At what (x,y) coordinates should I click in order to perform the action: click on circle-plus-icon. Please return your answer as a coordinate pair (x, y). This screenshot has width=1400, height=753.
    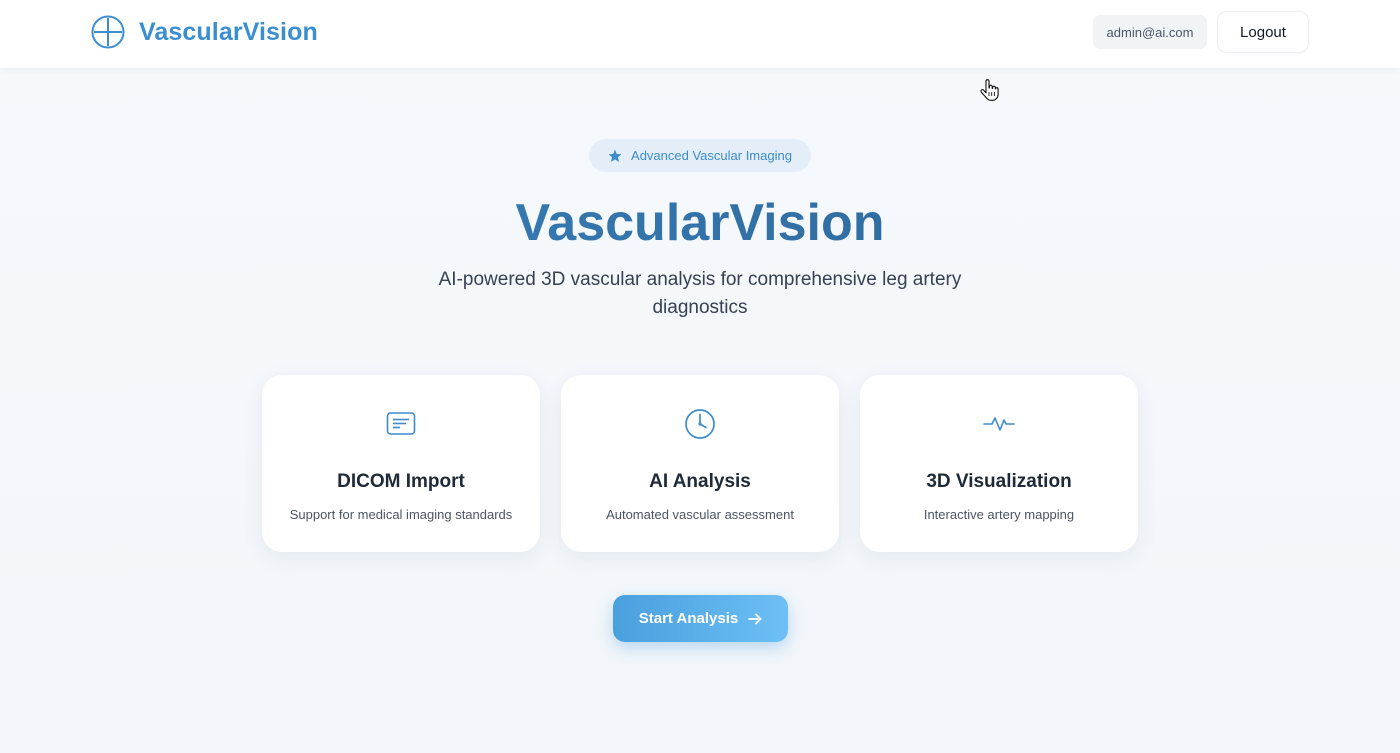
    Looking at the image, I should click on (108, 32).